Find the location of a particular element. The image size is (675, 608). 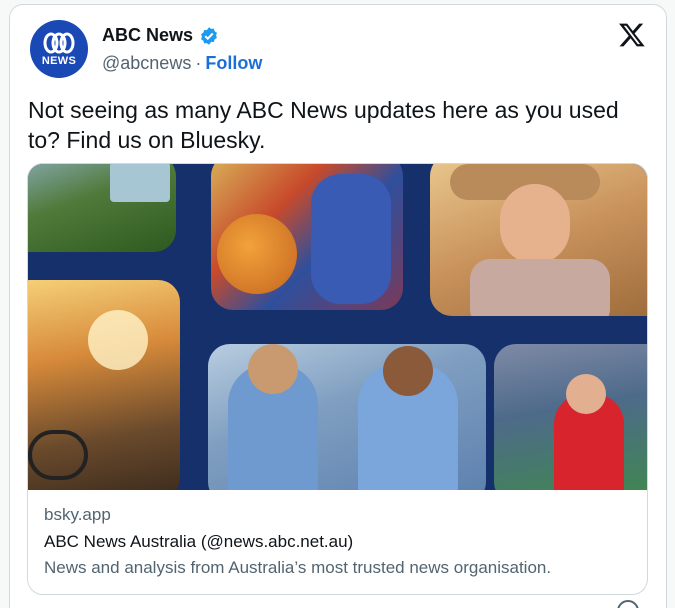

x-logo-icon is located at coordinates (632, 35).